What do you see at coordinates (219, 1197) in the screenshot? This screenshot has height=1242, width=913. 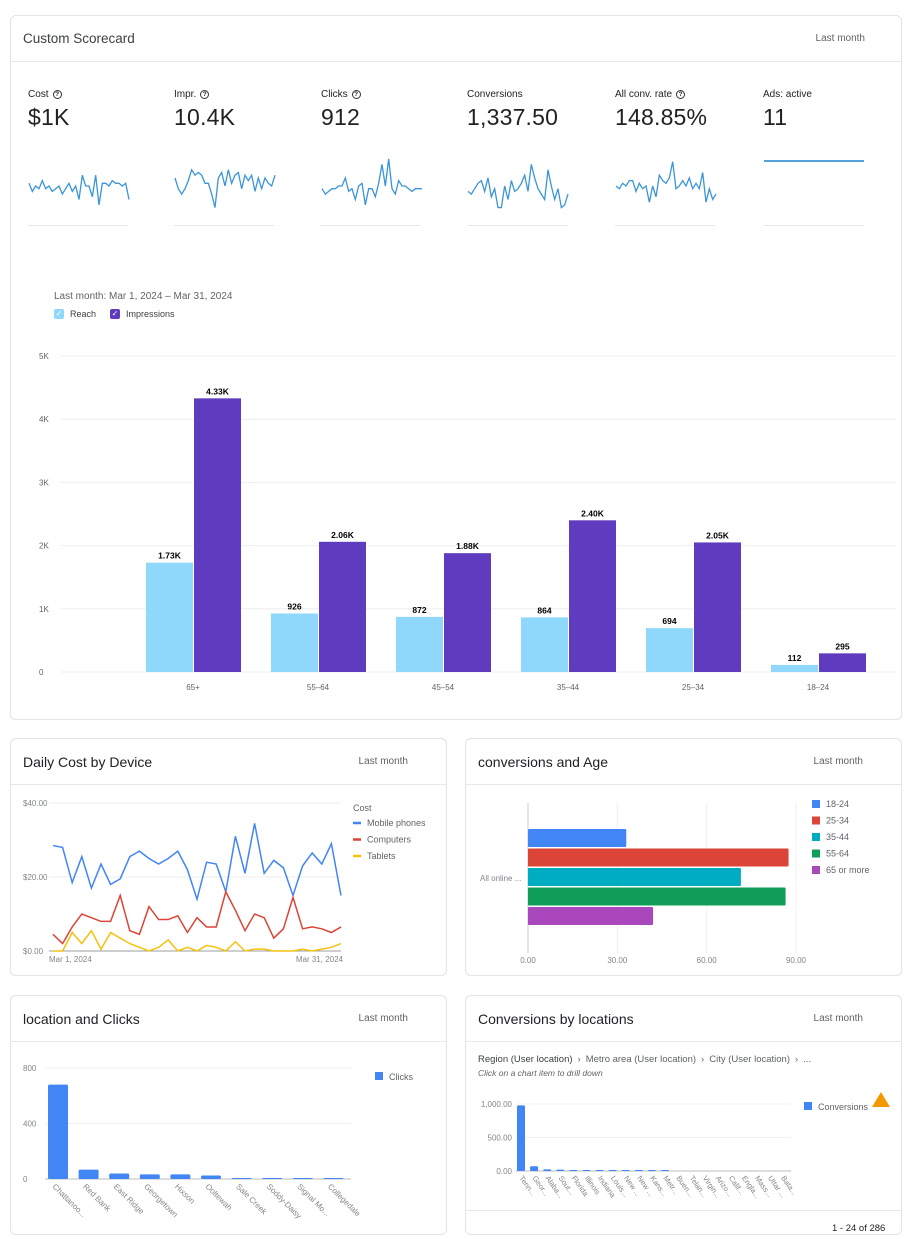 I see `x-tick-label: Ooltewah` at bounding box center [219, 1197].